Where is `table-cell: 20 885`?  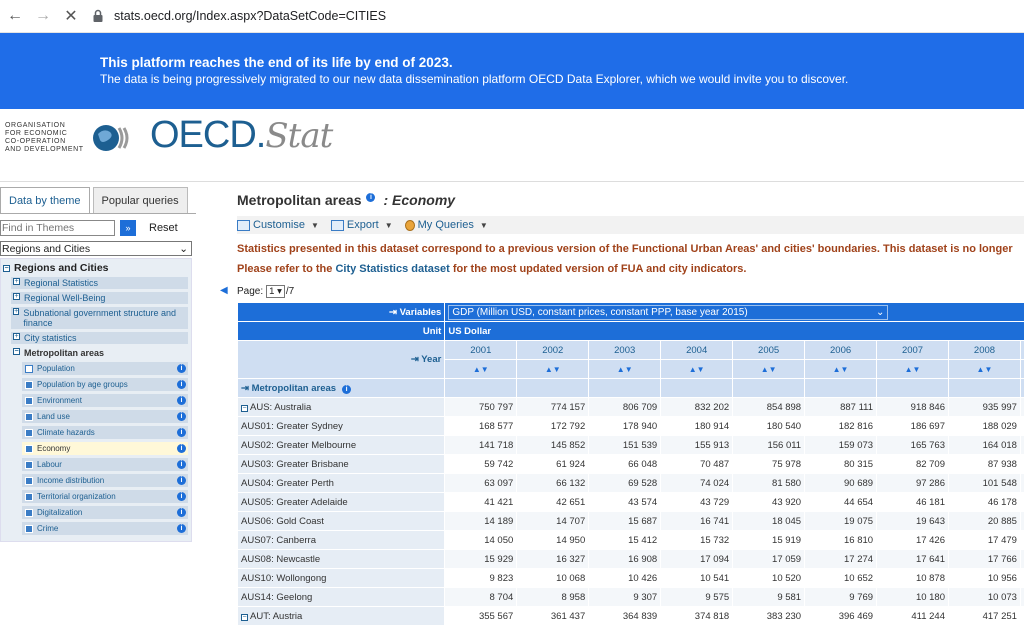
table-cell: 20 885 is located at coordinates (984, 521).